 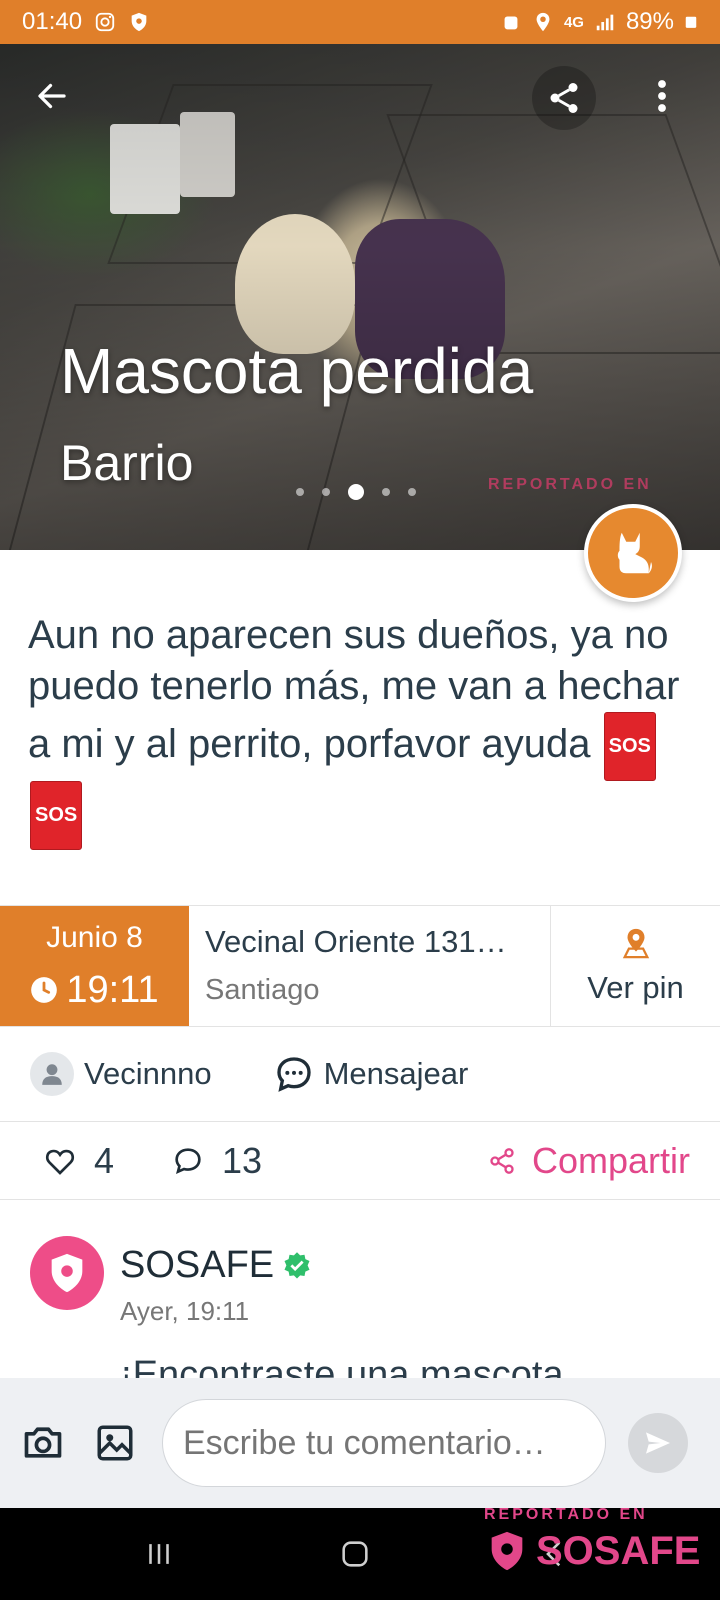 I want to click on share-button: Compartir, so click(x=589, y=1161).